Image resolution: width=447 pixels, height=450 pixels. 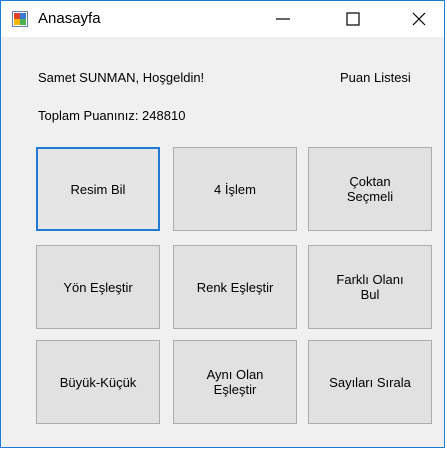 I want to click on minimize-button, so click(x=283, y=19).